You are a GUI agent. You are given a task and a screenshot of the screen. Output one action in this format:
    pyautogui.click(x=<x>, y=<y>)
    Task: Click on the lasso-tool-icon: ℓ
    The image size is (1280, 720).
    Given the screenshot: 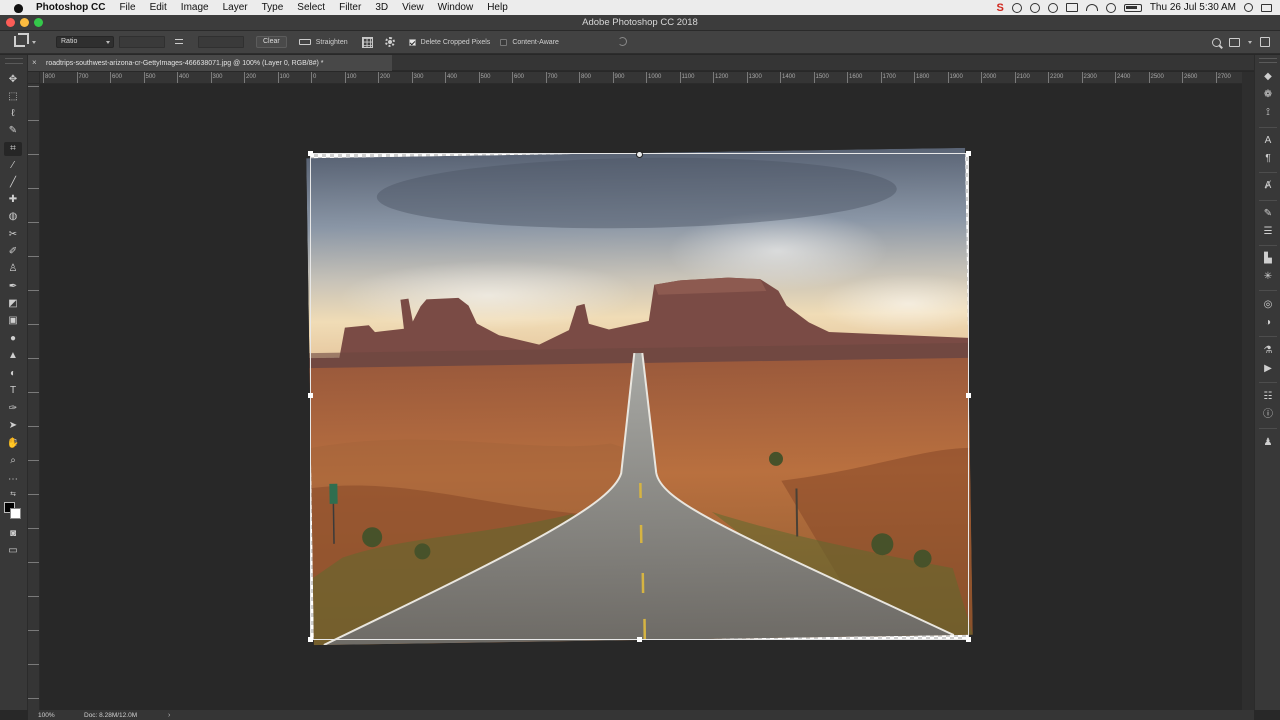 What is the action you would take?
    pyautogui.click(x=13, y=114)
    